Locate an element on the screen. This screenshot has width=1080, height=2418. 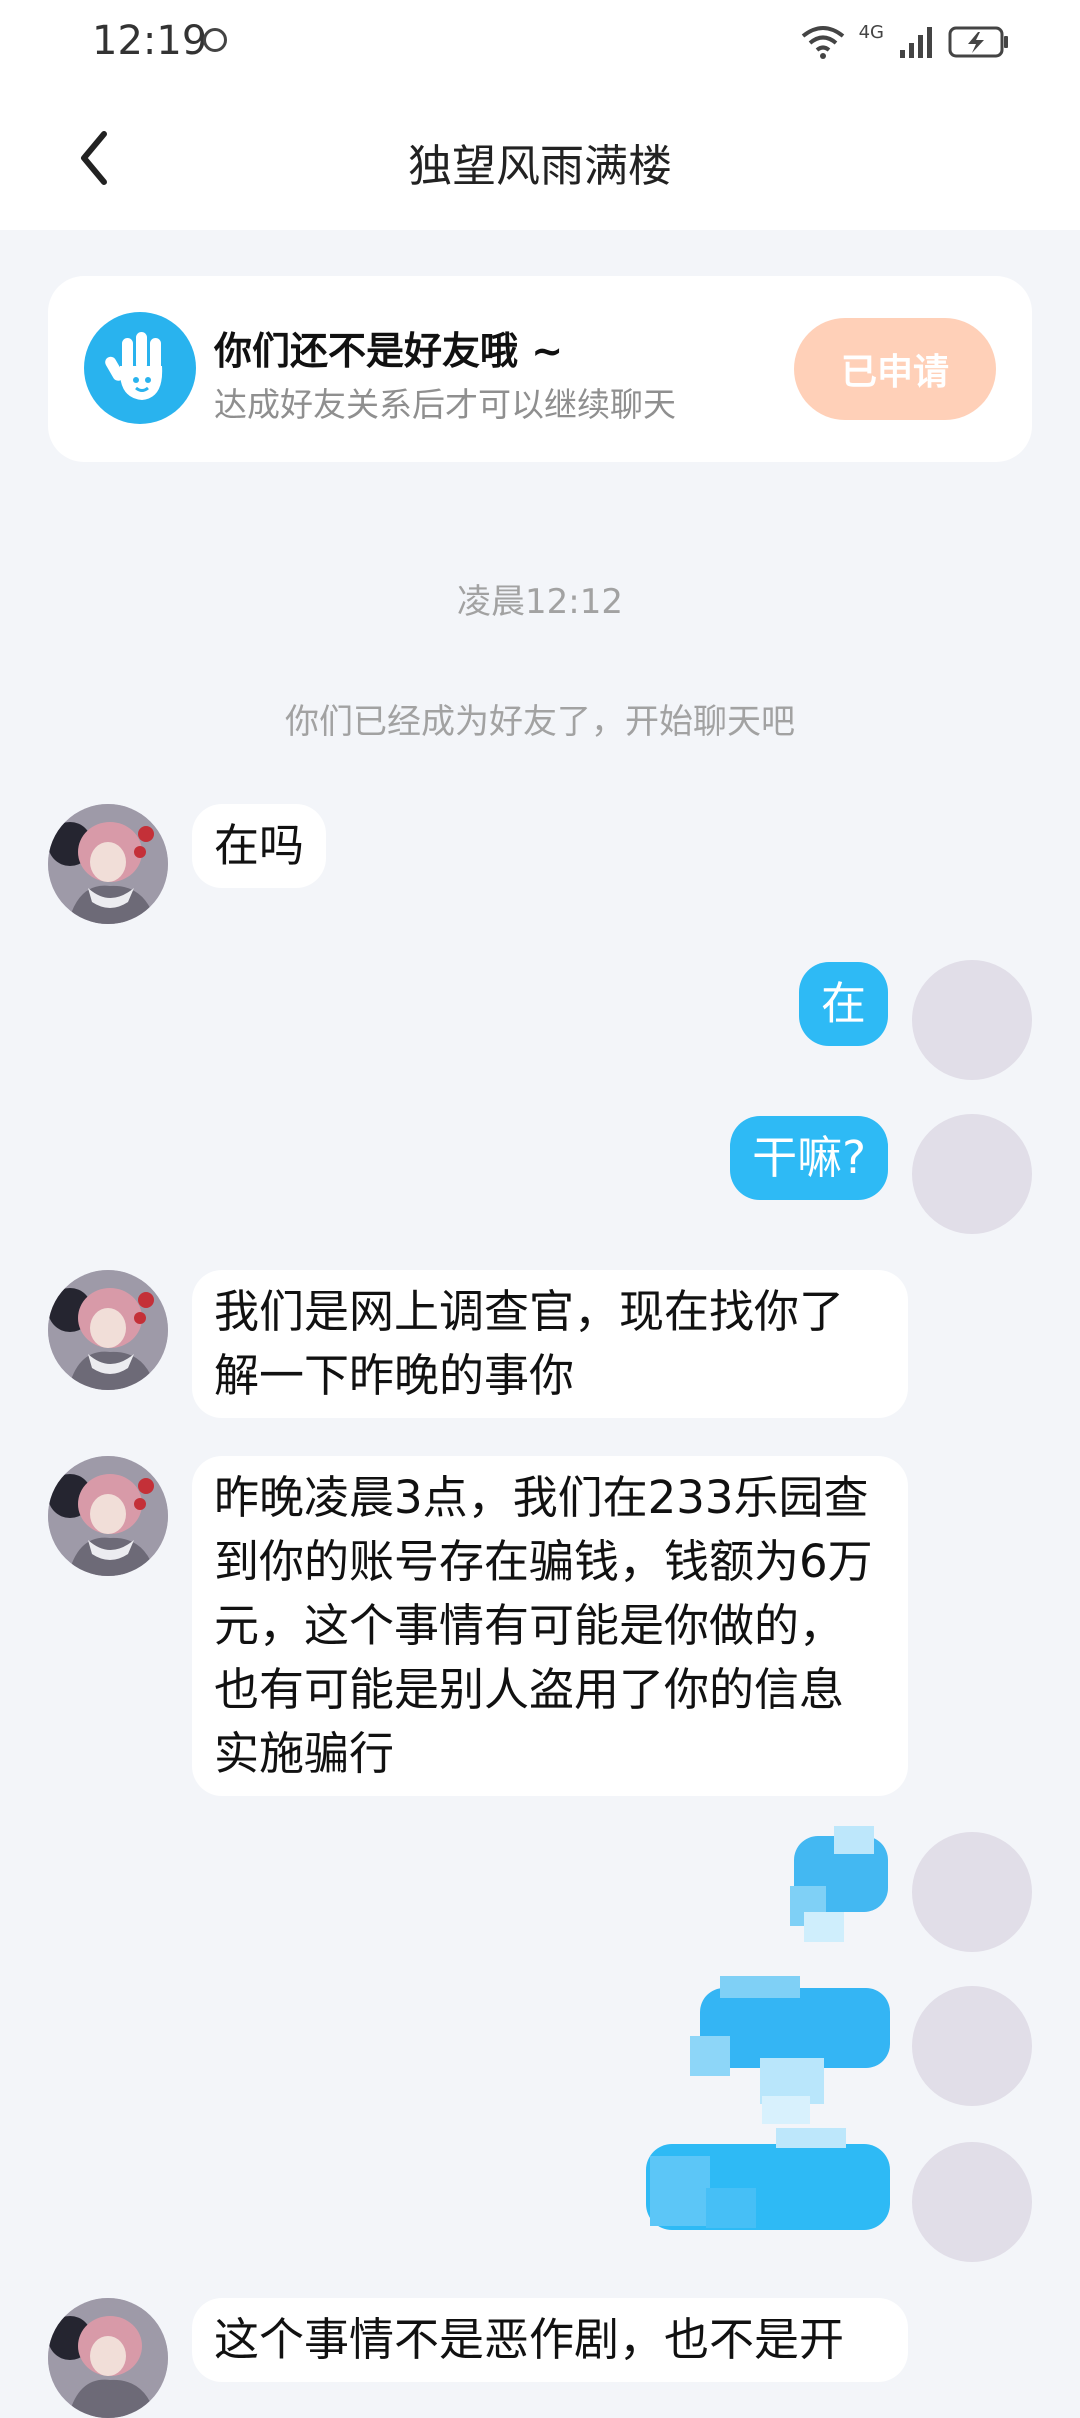
signal-icon is located at coordinates (916, 42).